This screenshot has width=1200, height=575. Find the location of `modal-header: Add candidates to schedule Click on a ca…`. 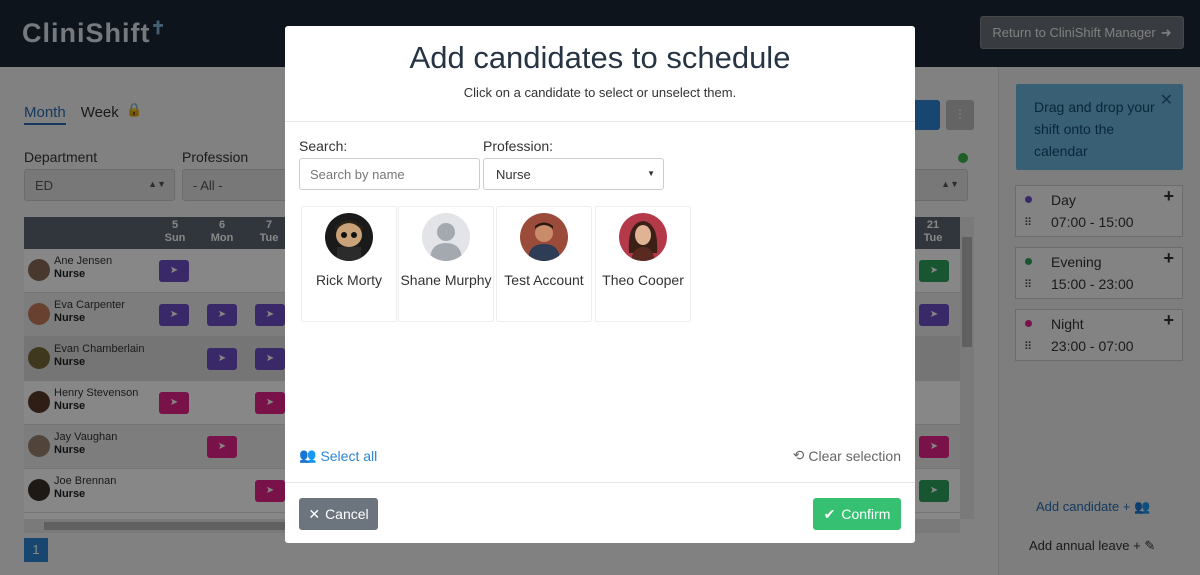

modal-header: Add candidates to schedule Click on a ca… is located at coordinates (600, 74).